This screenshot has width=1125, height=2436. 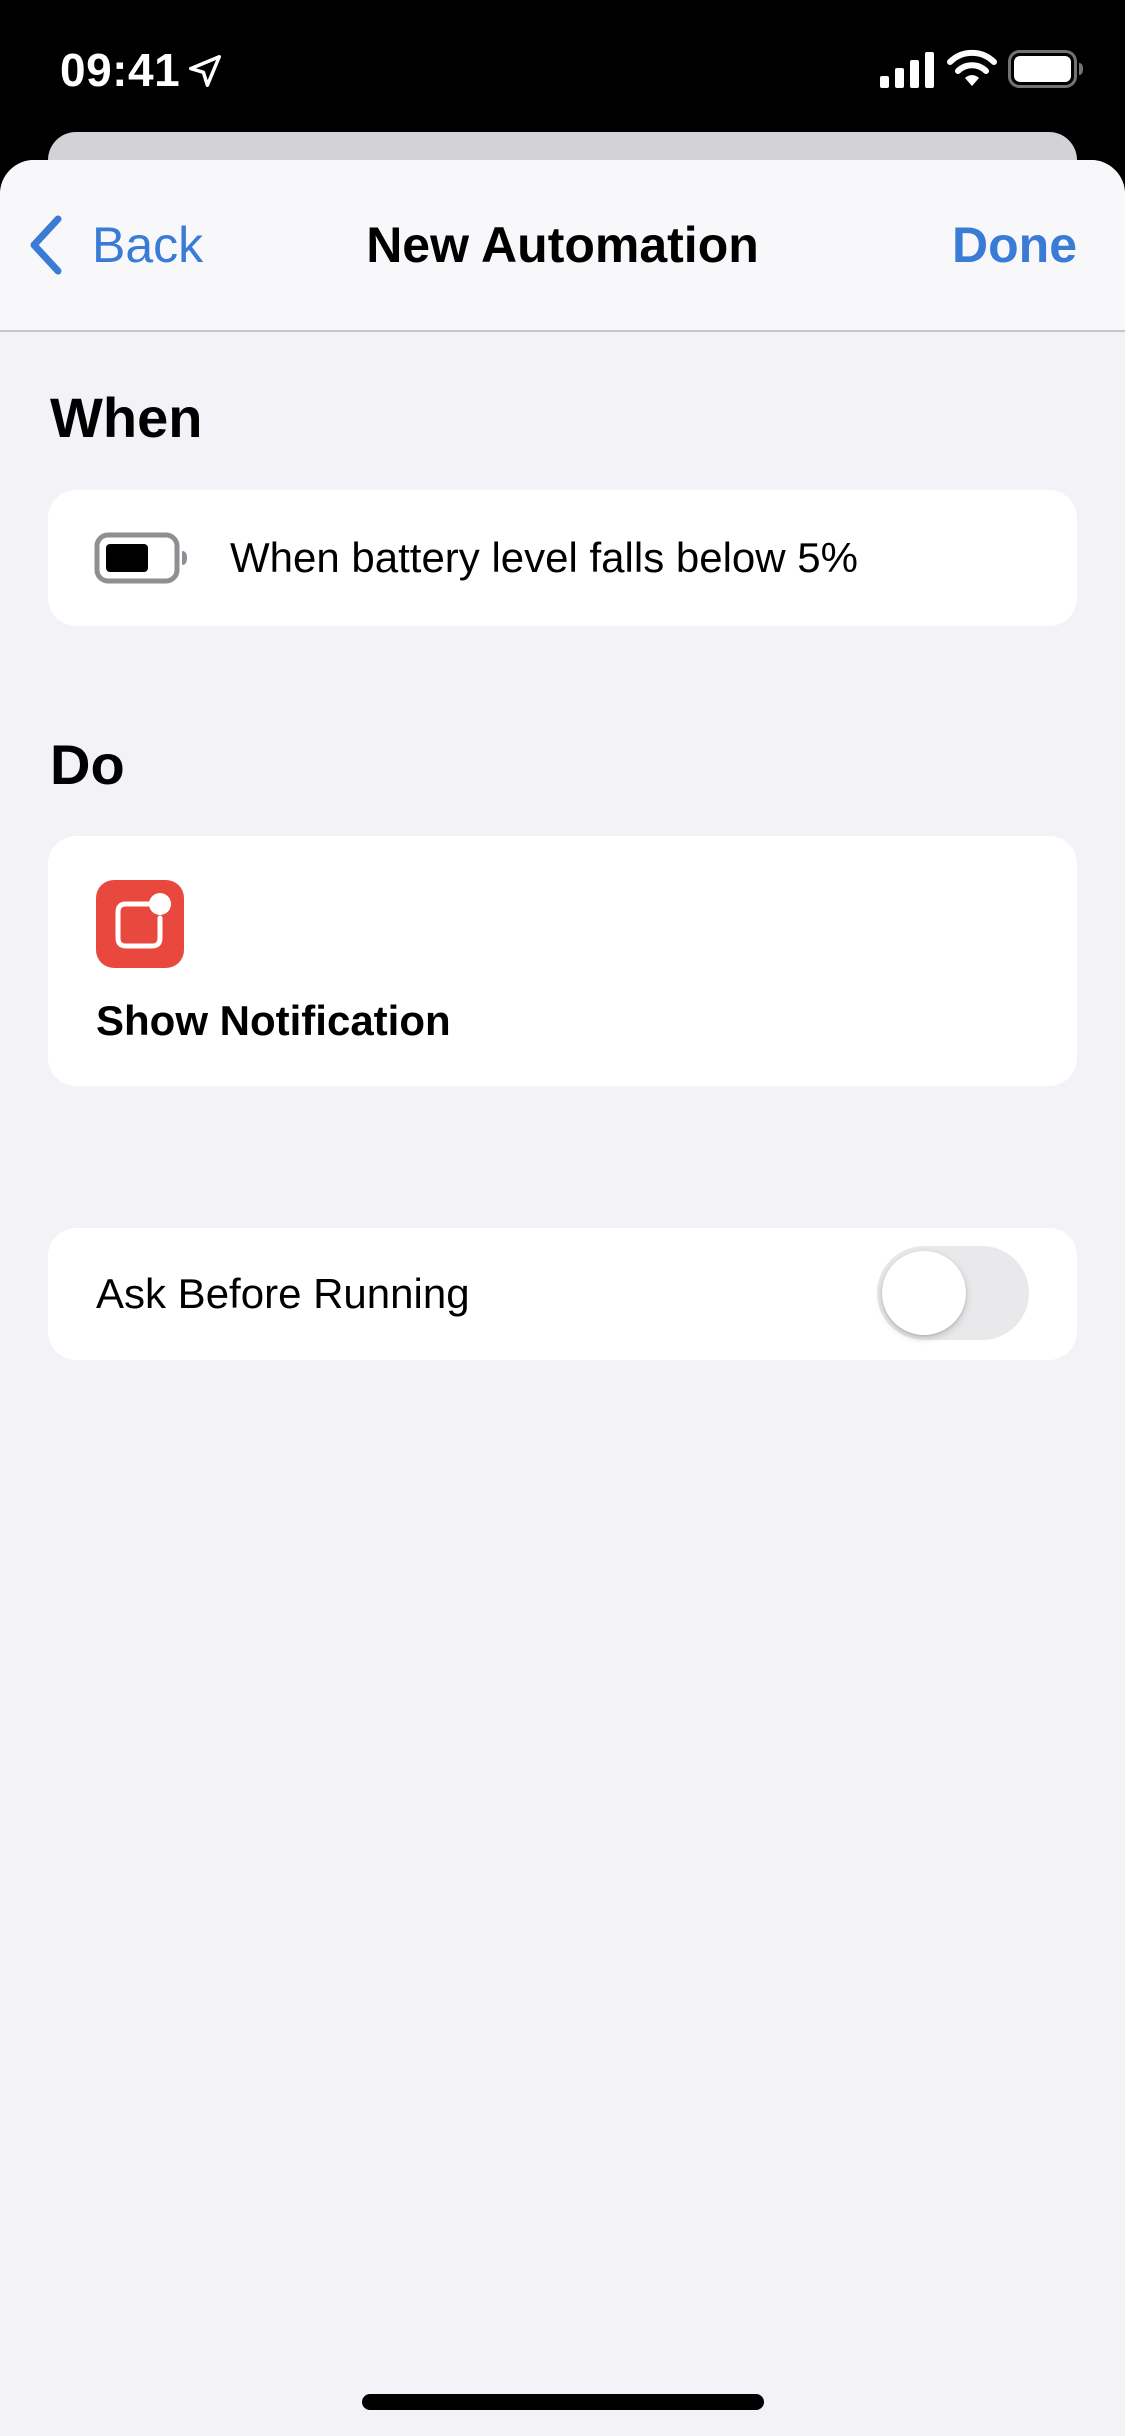 What do you see at coordinates (273, 1020) in the screenshot?
I see `action-label: Show Notification` at bounding box center [273, 1020].